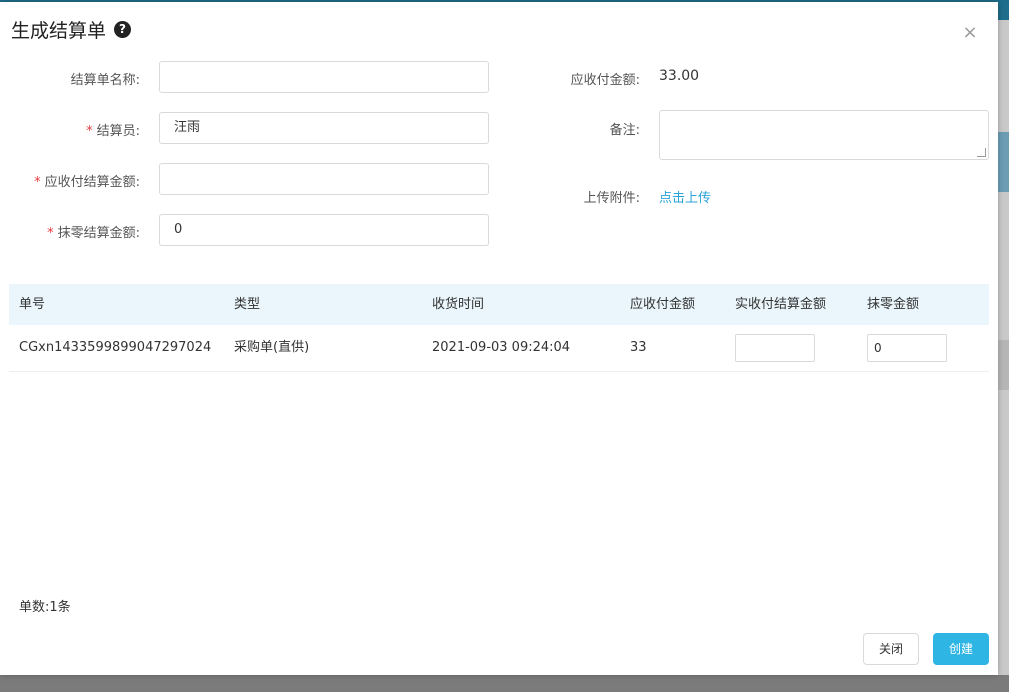  I want to click on due-settle-label-text: 应收付结算金额:, so click(92, 182).